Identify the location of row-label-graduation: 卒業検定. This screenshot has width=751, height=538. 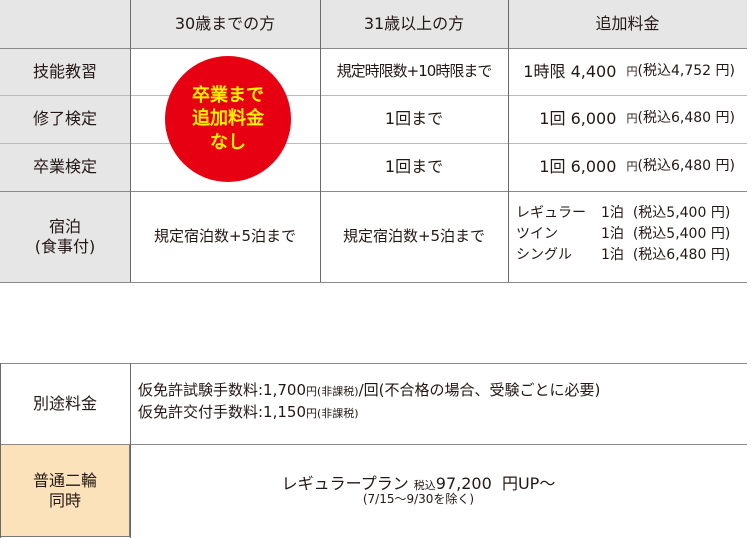
(64, 166).